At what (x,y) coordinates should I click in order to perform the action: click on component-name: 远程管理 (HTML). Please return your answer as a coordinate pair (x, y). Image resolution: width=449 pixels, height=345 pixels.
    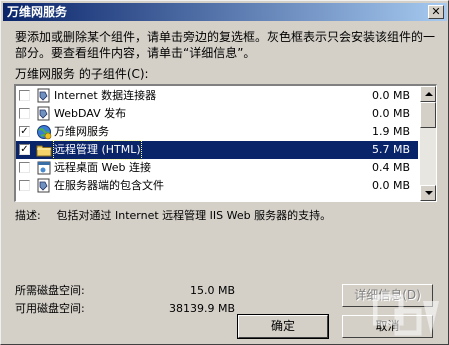
    Looking at the image, I should click on (97, 150).